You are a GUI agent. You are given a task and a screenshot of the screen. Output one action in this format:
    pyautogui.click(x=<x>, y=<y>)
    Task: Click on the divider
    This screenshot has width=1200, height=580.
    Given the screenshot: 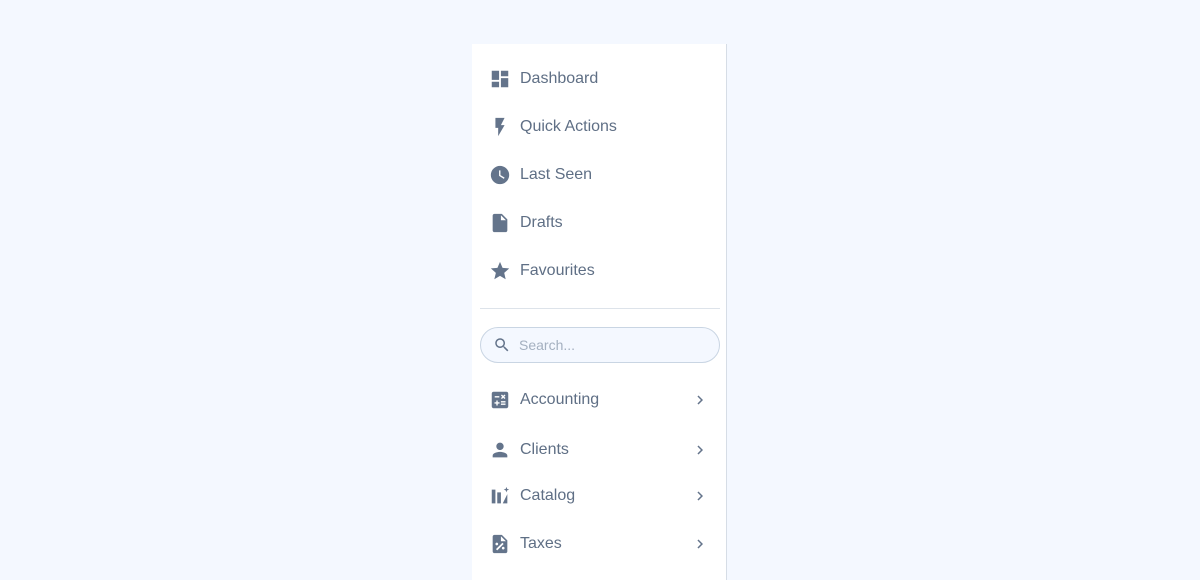 What is the action you would take?
    pyautogui.click(x=600, y=308)
    